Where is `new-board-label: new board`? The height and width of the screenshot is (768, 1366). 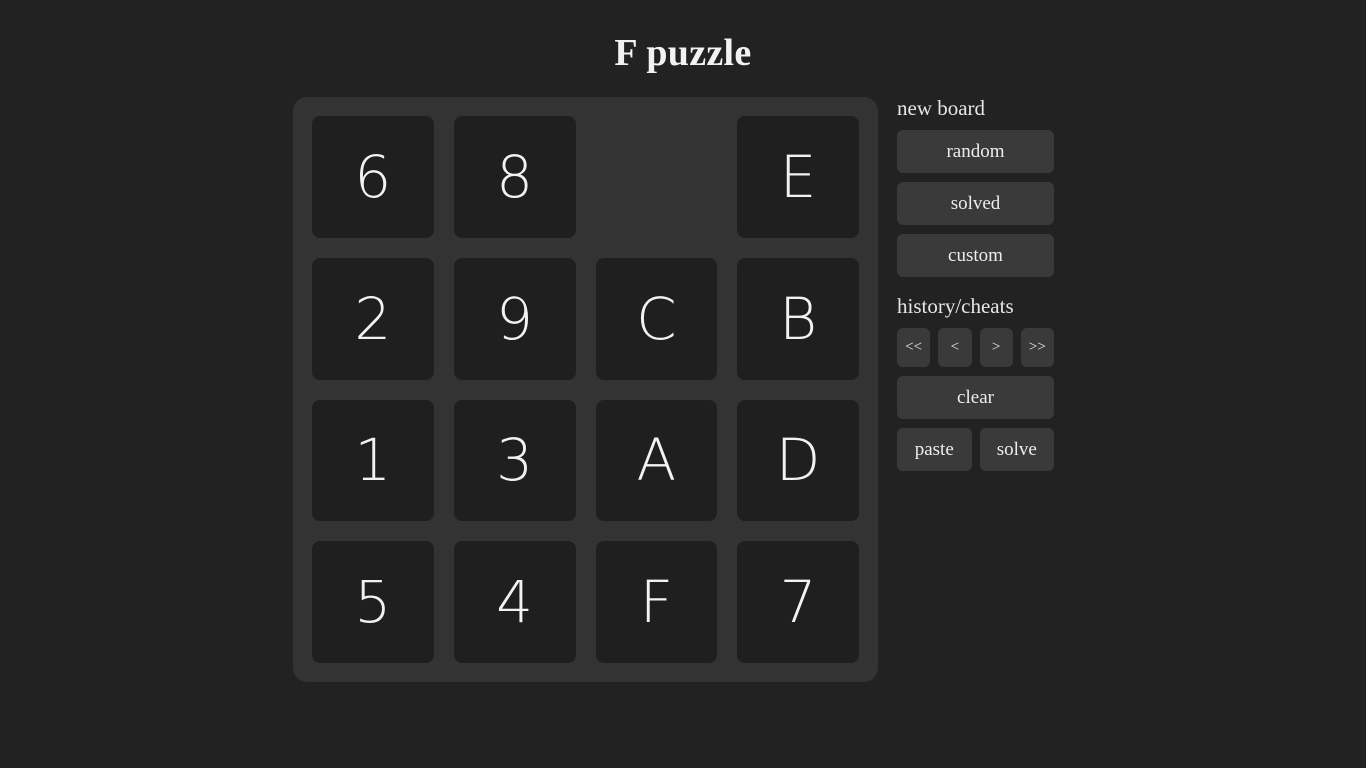
new-board-label: new board is located at coordinates (941, 108).